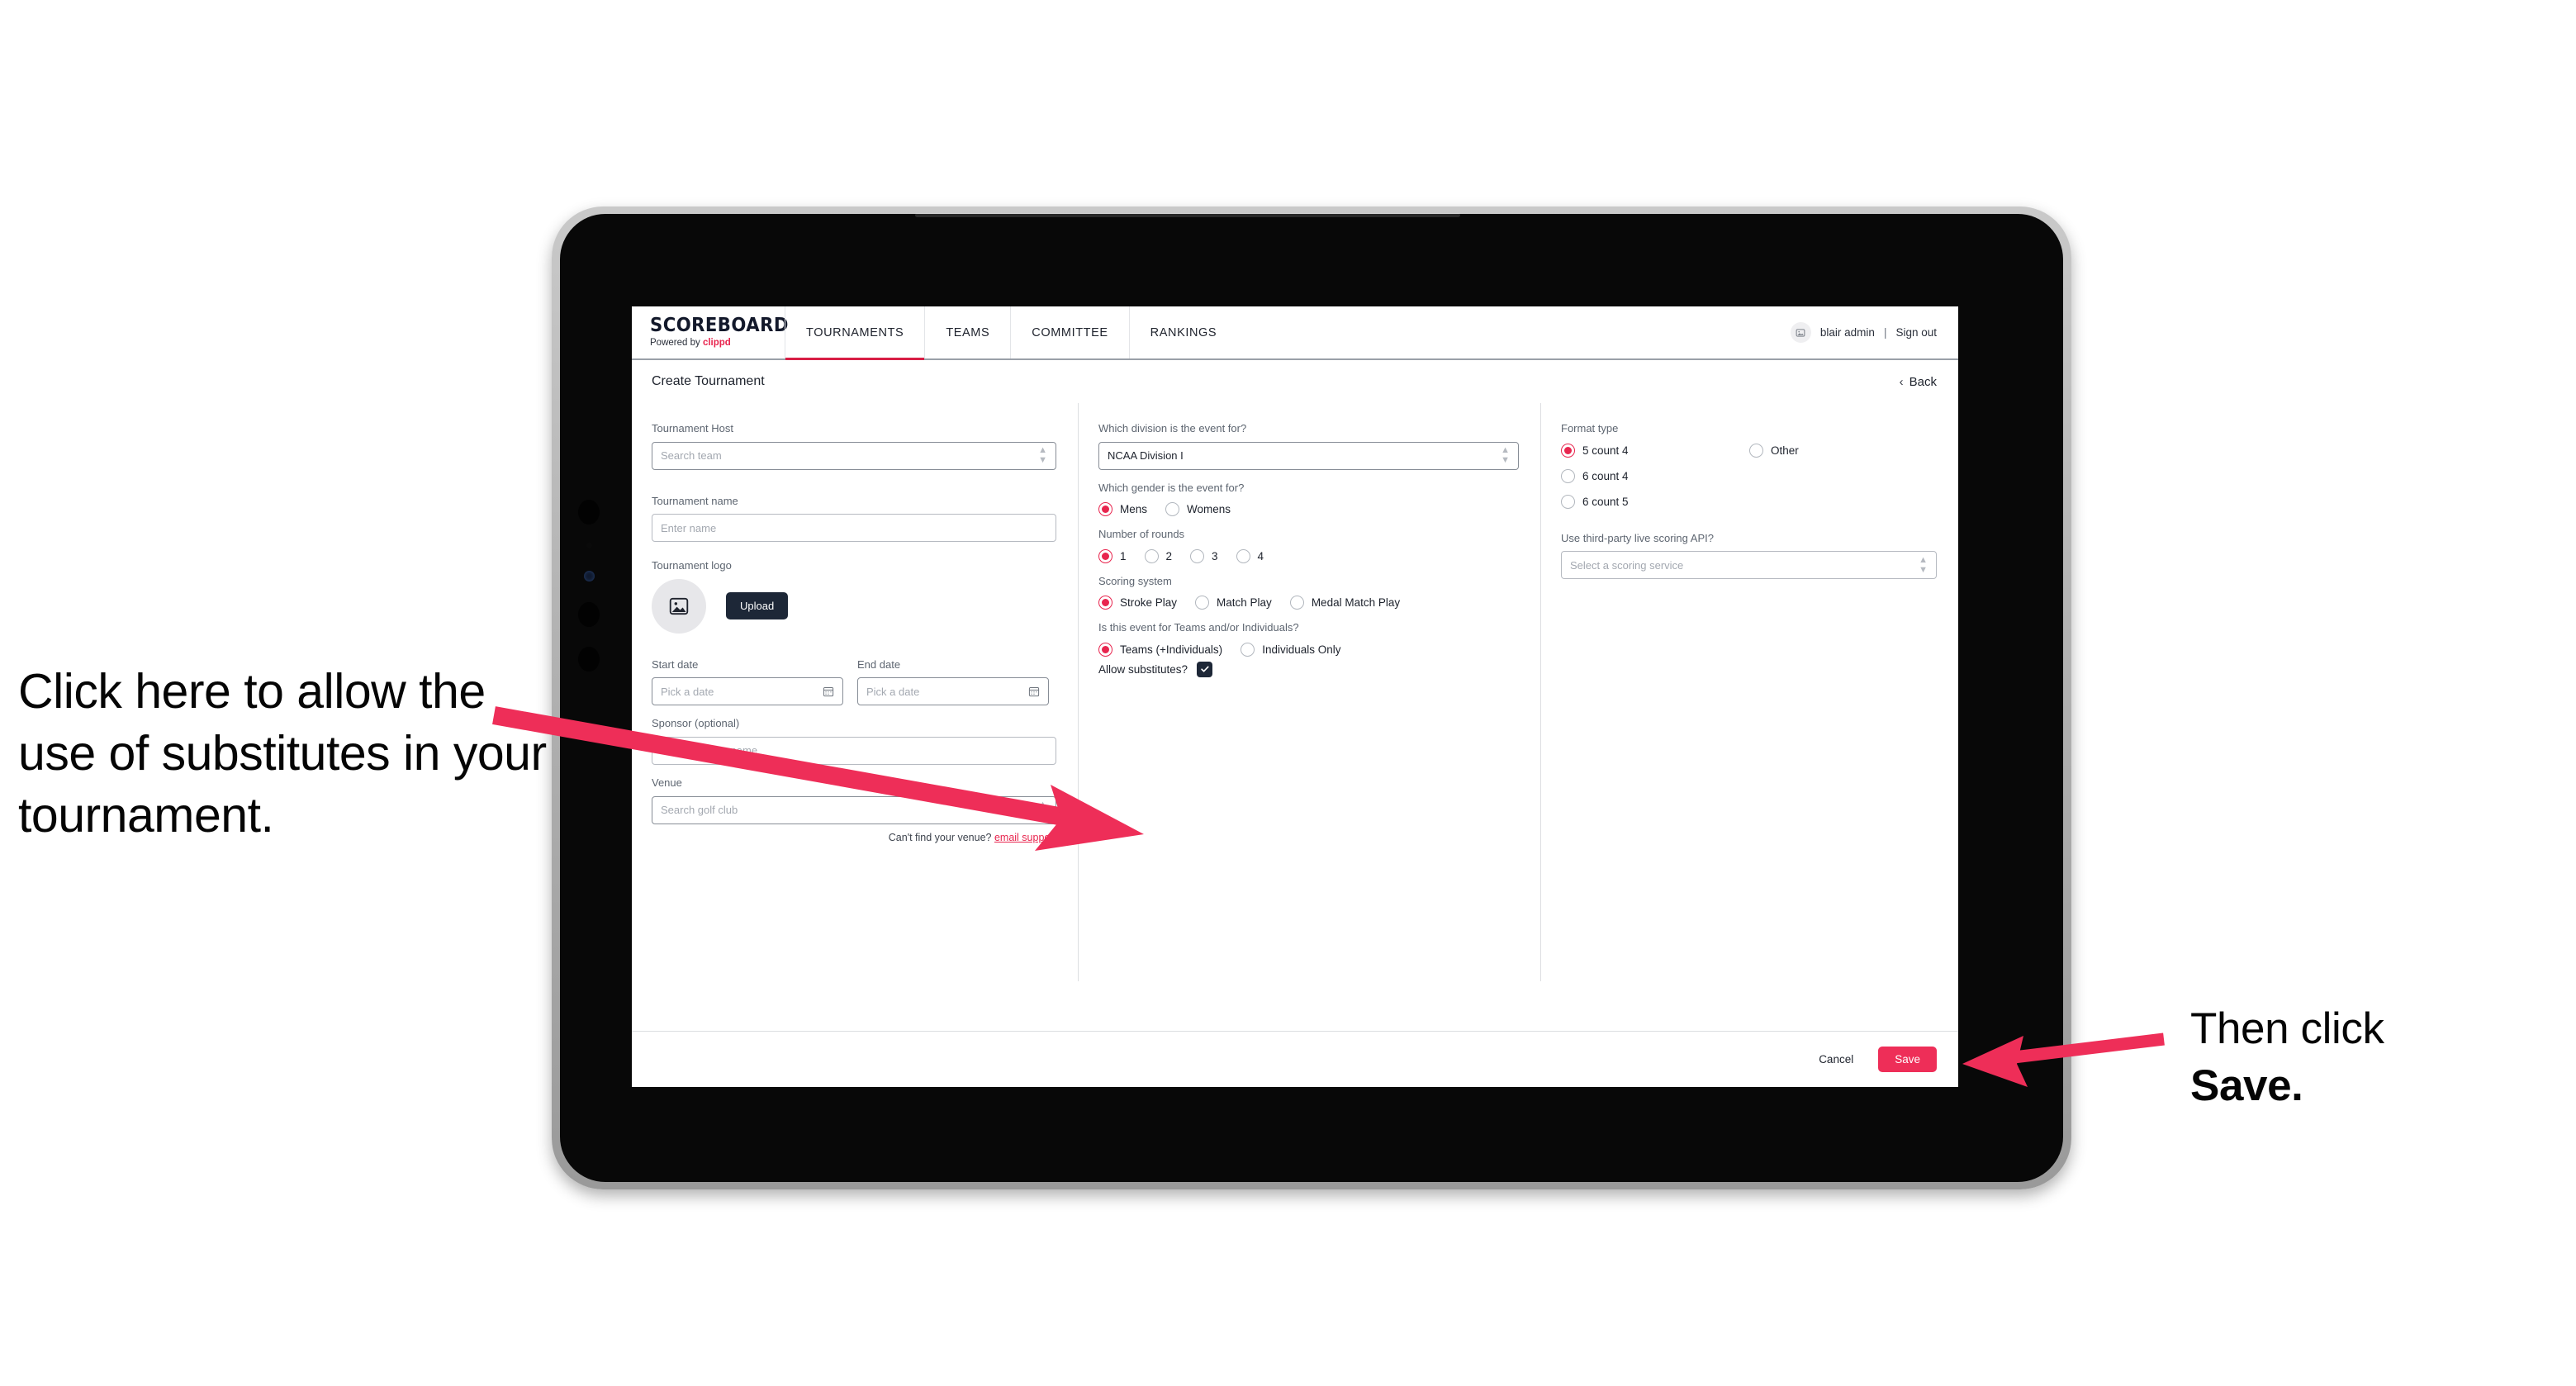 Image resolution: width=2576 pixels, height=1386 pixels. I want to click on radio-rounds-2: 2, so click(1164, 555).